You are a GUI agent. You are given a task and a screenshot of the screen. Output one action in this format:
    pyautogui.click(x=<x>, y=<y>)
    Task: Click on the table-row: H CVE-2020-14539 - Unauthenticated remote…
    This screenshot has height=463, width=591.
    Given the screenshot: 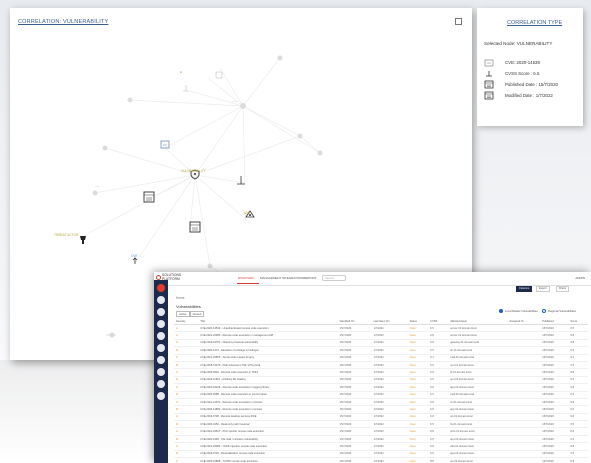 What is the action you would take?
    pyautogui.click(x=381, y=328)
    